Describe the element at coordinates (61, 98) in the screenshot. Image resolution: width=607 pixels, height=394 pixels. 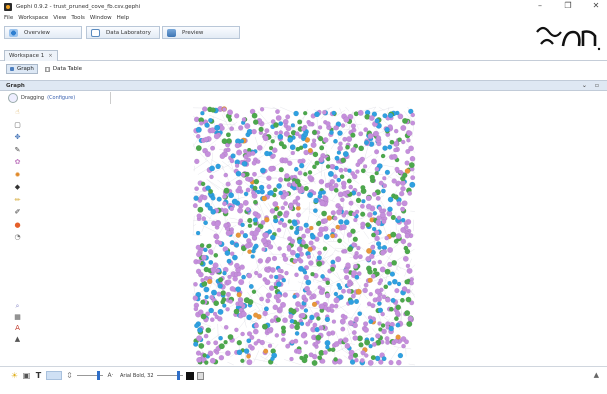
I see `configure-link: (Configure)` at that location.